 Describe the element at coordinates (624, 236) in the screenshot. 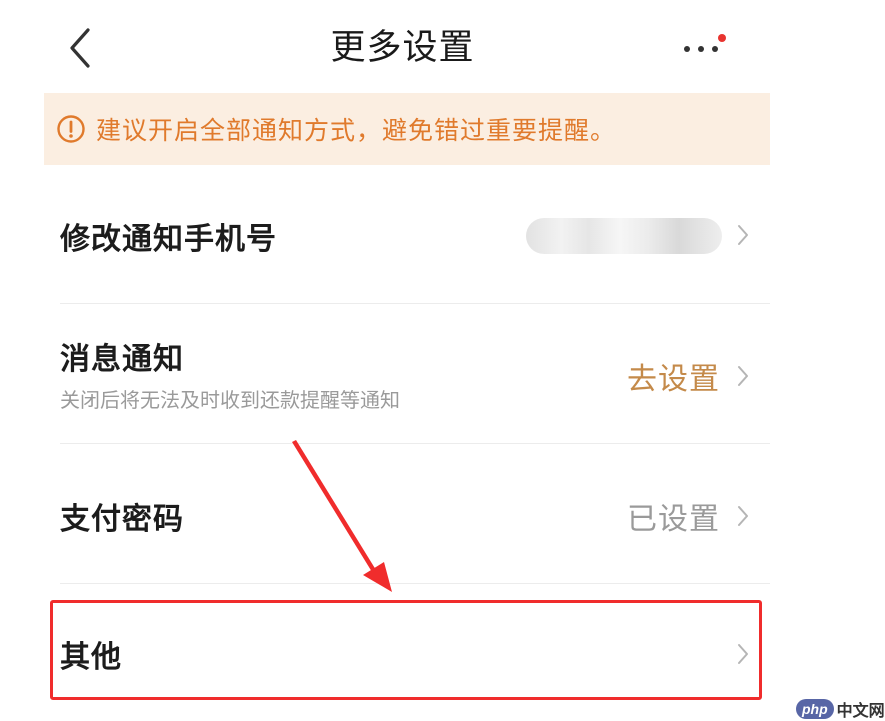

I see `obscured-phone-number` at that location.